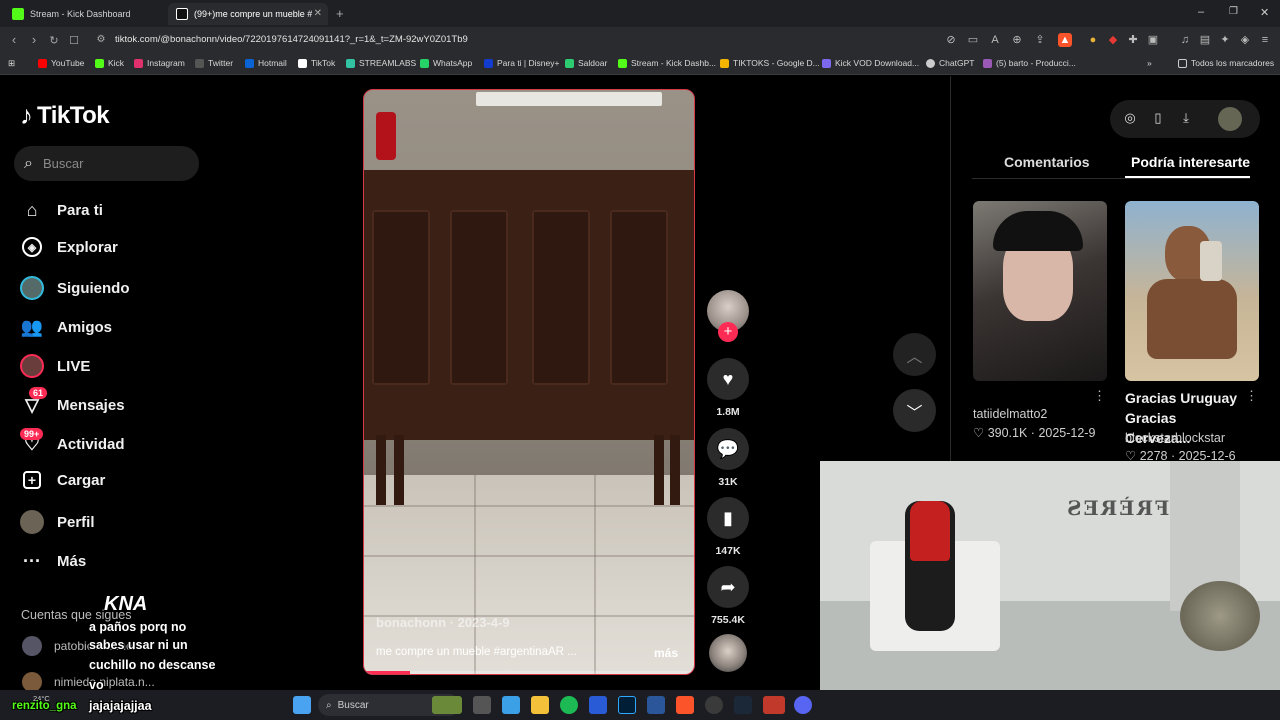 The height and width of the screenshot is (720, 1280). Describe the element at coordinates (214, 63) in the screenshot. I see `bookmark-twitter: Twitter` at that location.